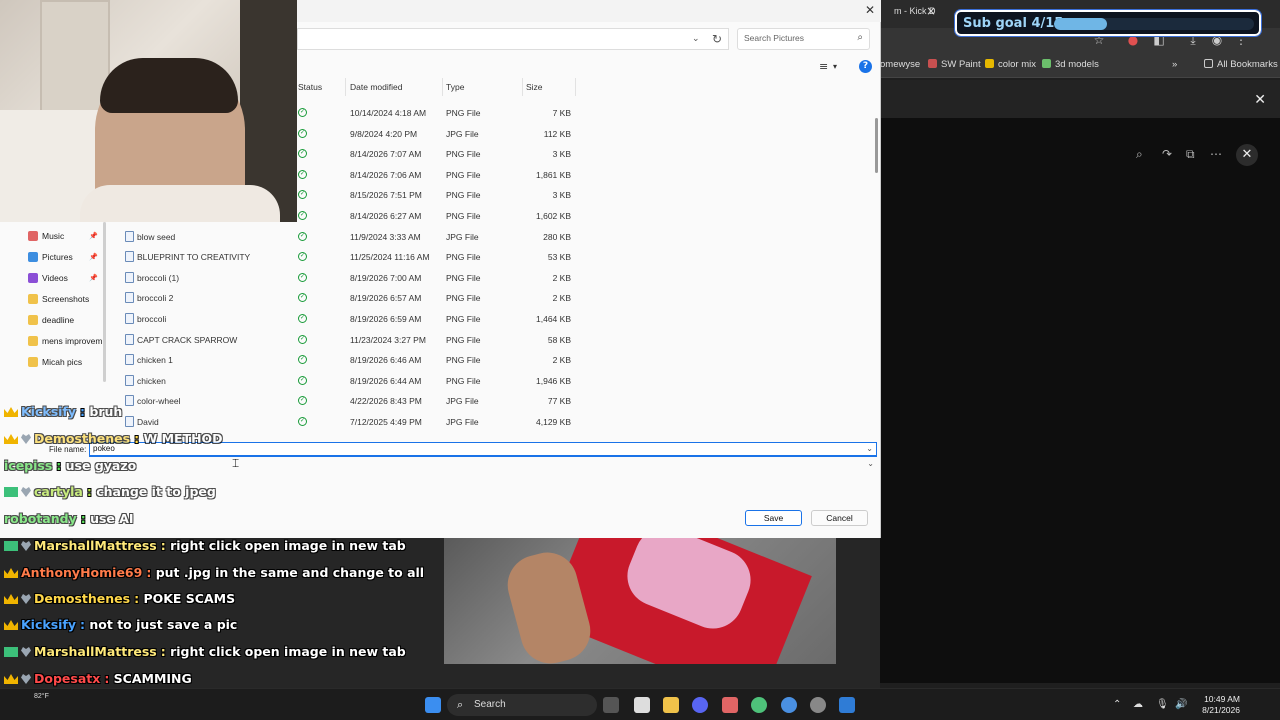 This screenshot has height=720, width=1280. I want to click on paint-icon, so click(847, 705).